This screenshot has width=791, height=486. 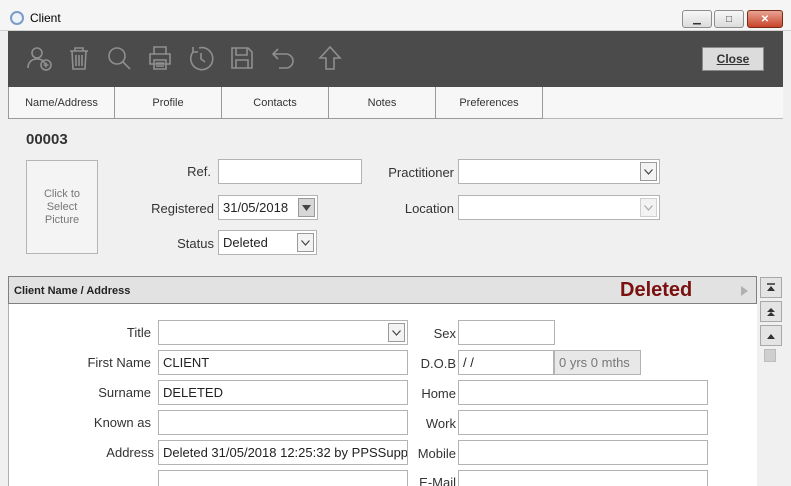 I want to click on triangle-up-icon, so click(x=771, y=336).